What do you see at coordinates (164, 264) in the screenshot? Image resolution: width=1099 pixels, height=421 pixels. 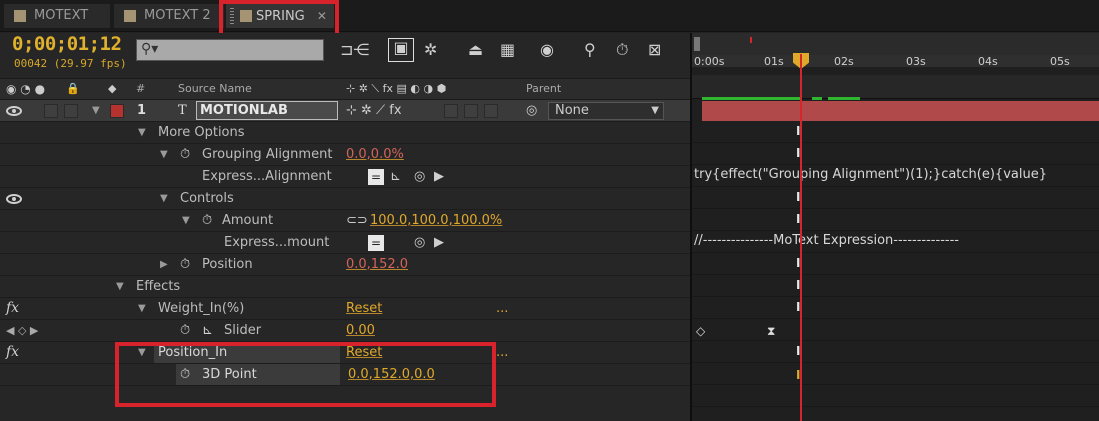 I see `expand-triangle-icon: ▶` at bounding box center [164, 264].